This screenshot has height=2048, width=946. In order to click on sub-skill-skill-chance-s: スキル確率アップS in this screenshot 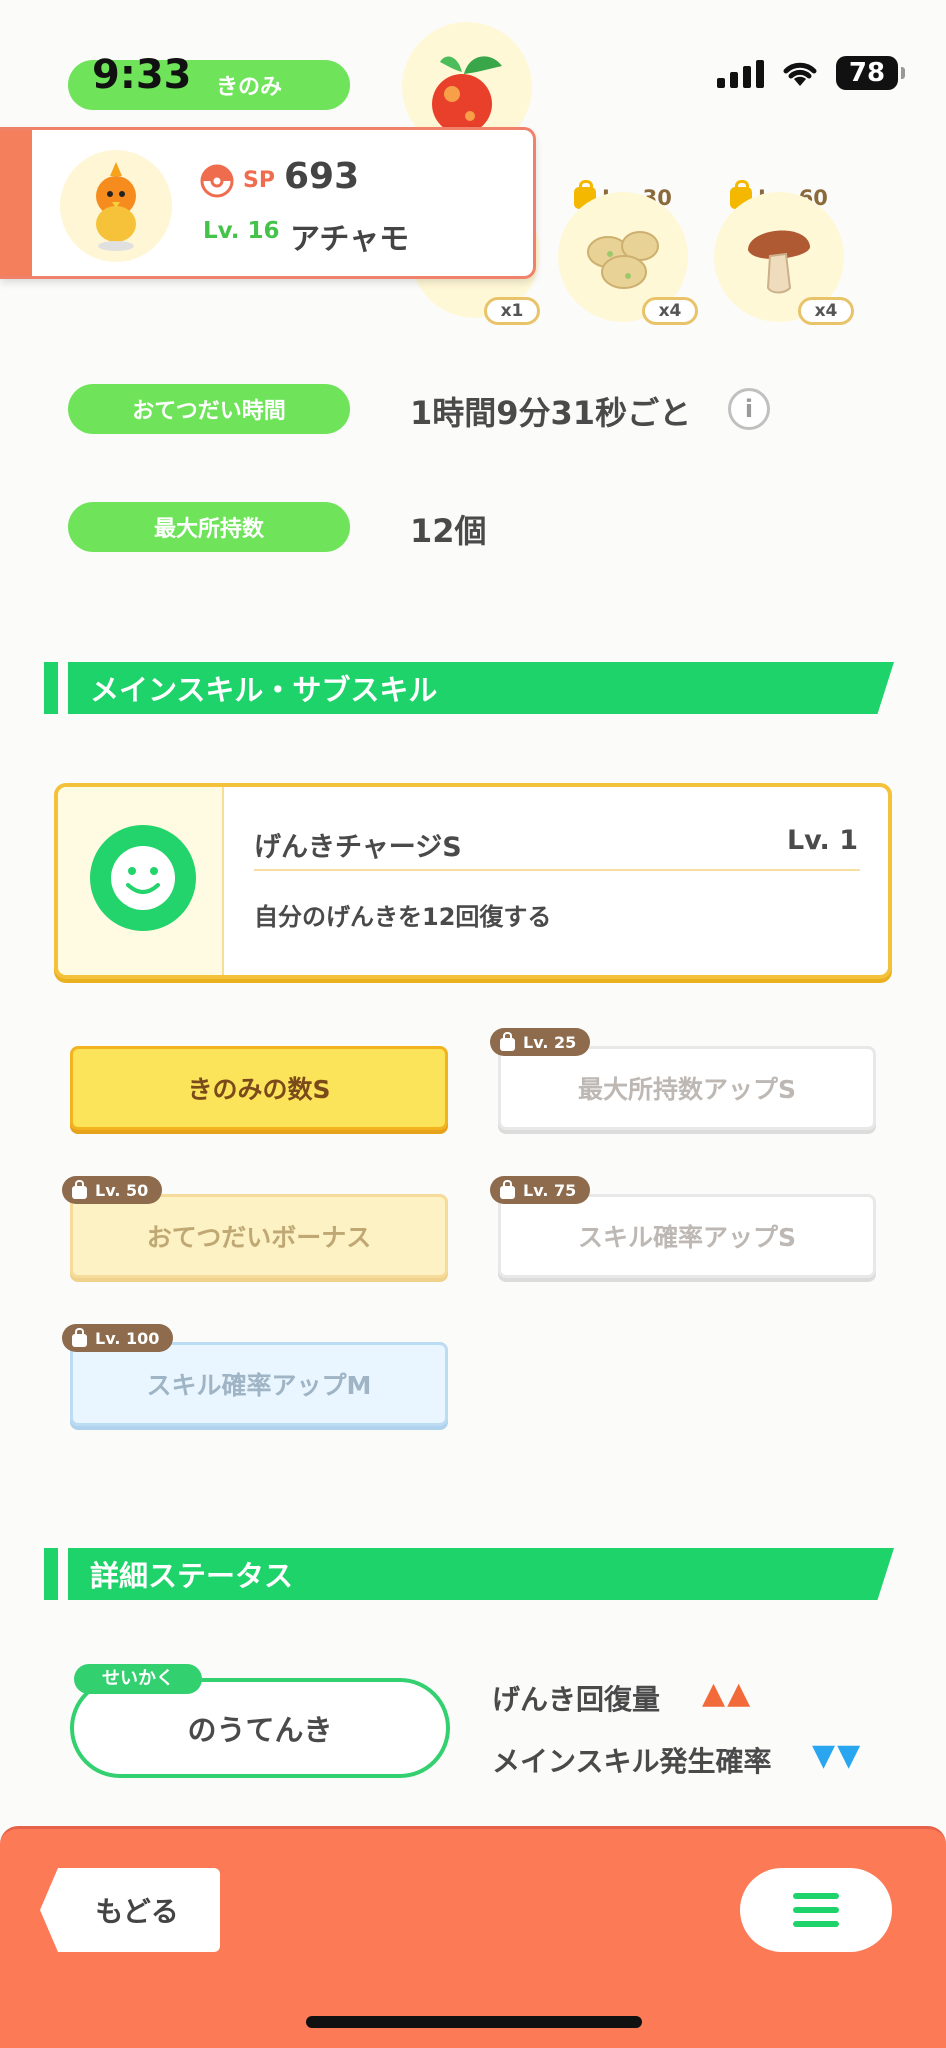, I will do `click(687, 1236)`.